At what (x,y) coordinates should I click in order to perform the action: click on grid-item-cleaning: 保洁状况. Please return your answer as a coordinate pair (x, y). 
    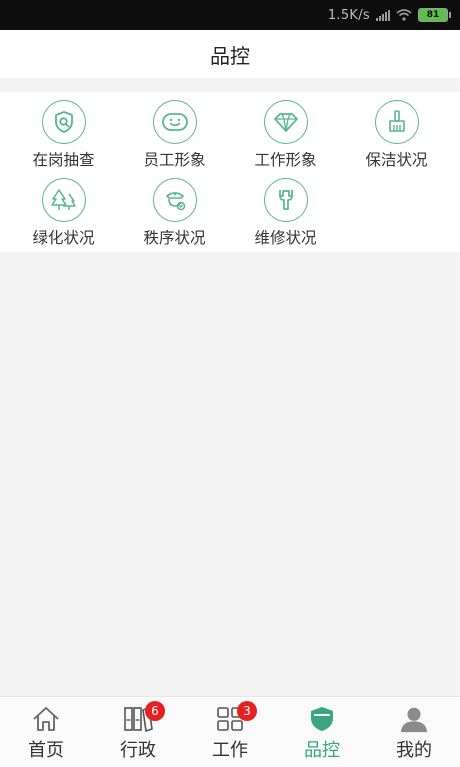
    Looking at the image, I should click on (396, 131).